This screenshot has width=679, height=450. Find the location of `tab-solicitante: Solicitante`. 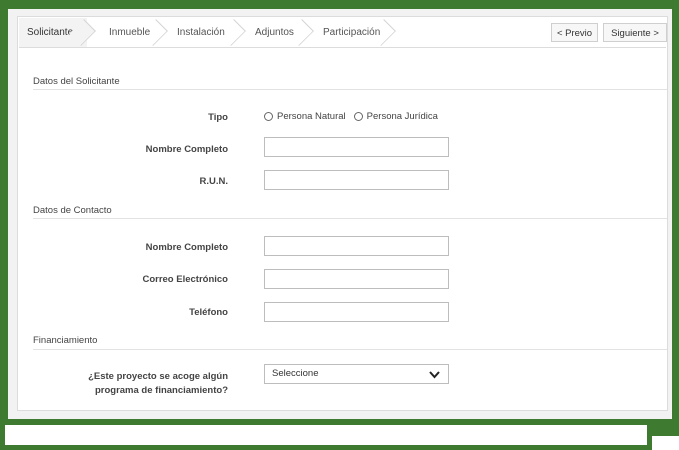

tab-solicitante: Solicitante is located at coordinates (57, 32).